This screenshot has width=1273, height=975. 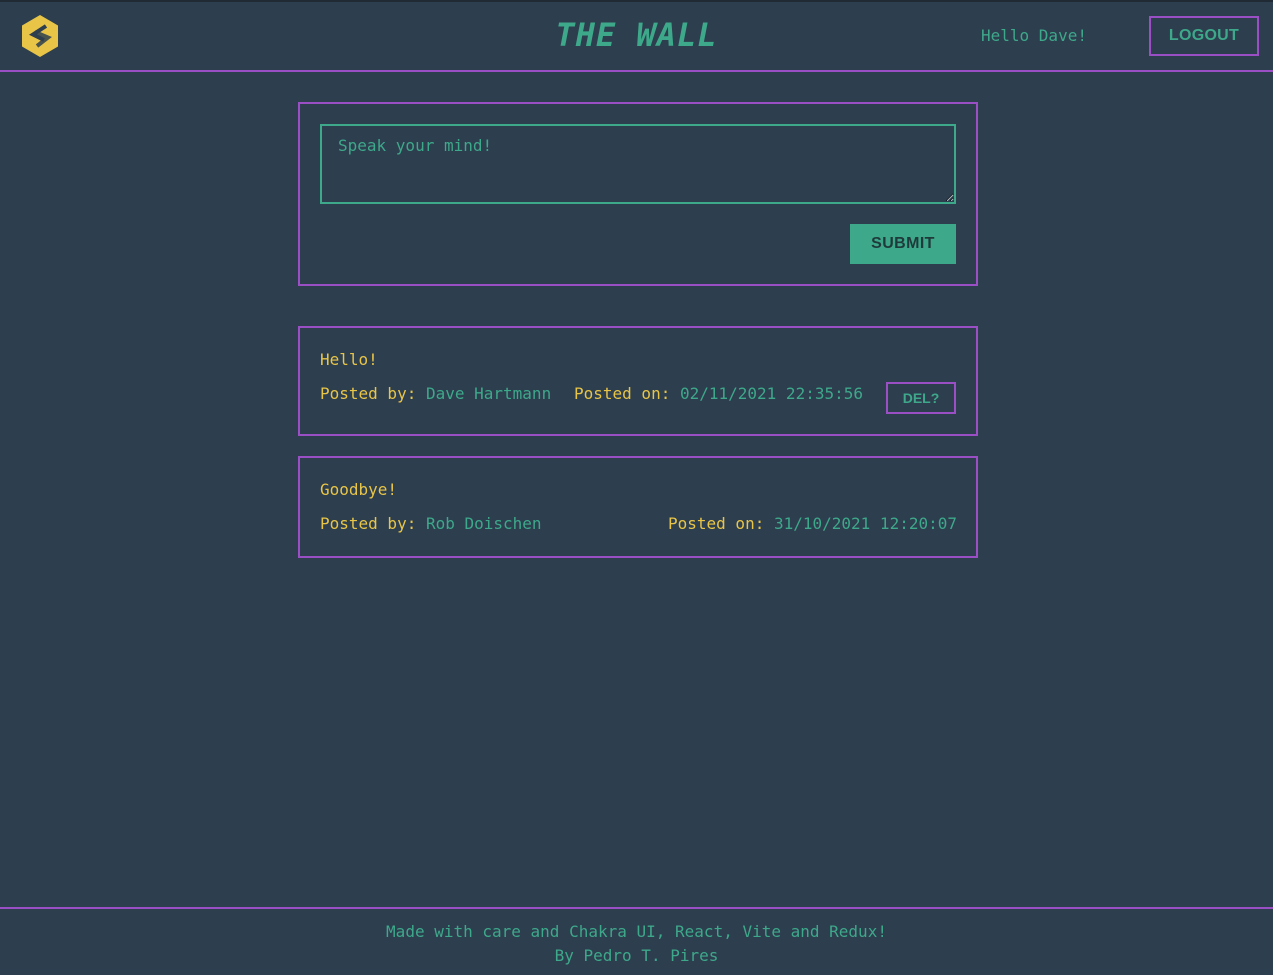 What do you see at coordinates (488, 393) in the screenshot?
I see `author-name: Dave Hartmann` at bounding box center [488, 393].